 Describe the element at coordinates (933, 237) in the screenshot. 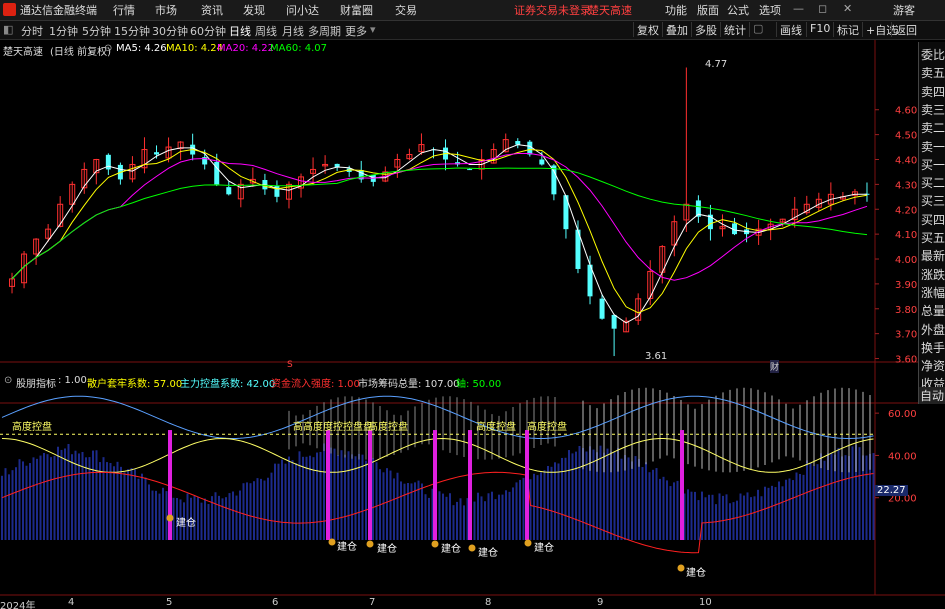

I see `sidebar-item: 买五` at that location.